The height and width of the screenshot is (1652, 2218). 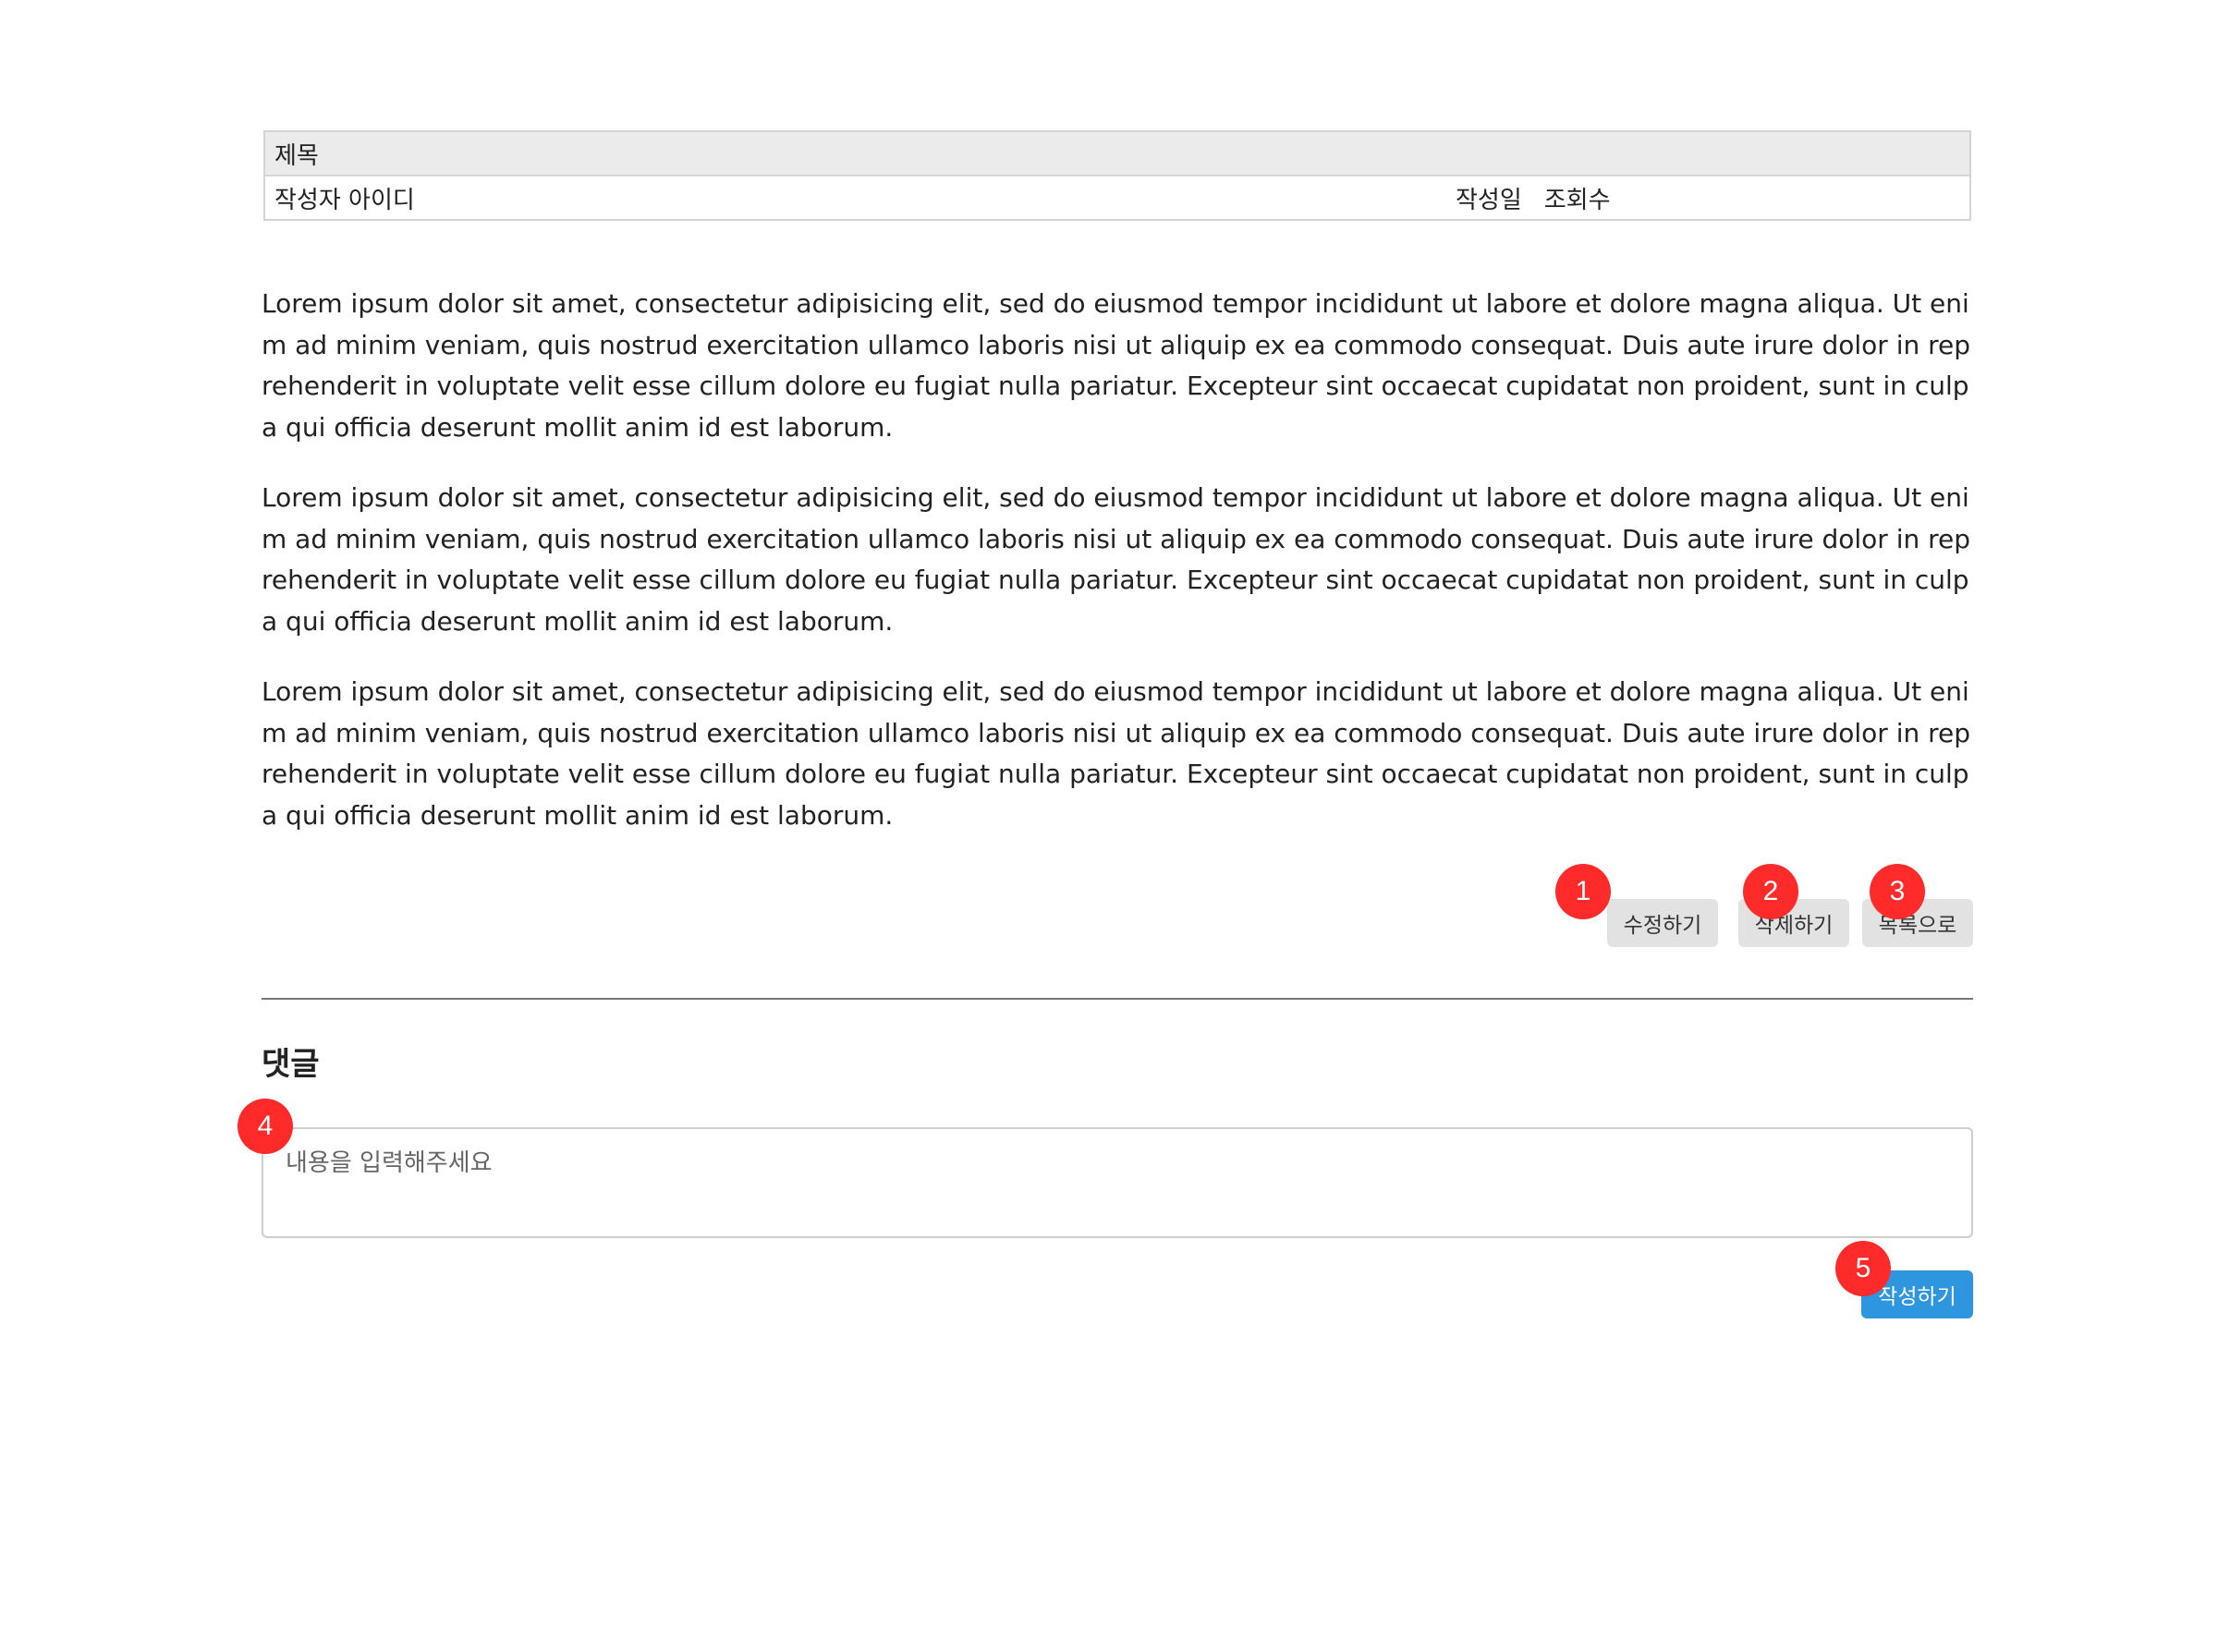 I want to click on post-meta-right: 작성일 조회수, so click(x=1533, y=197).